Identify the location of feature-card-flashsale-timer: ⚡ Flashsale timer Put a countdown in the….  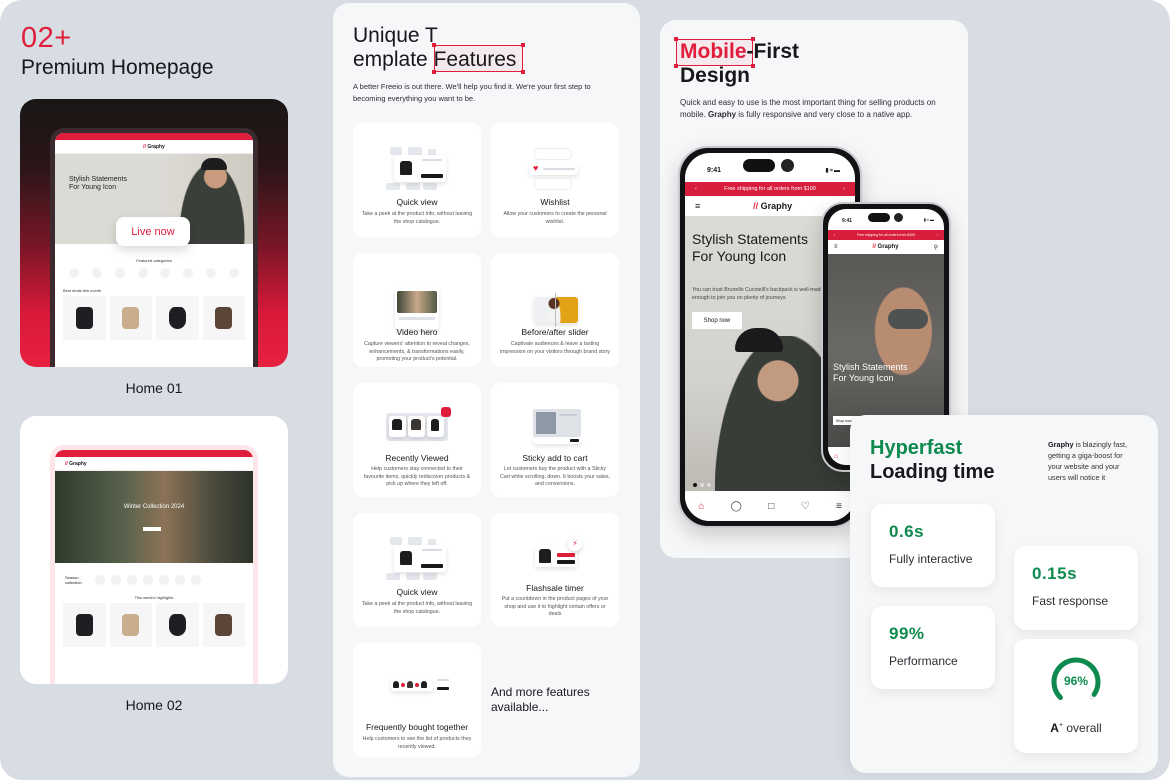
(555, 570).